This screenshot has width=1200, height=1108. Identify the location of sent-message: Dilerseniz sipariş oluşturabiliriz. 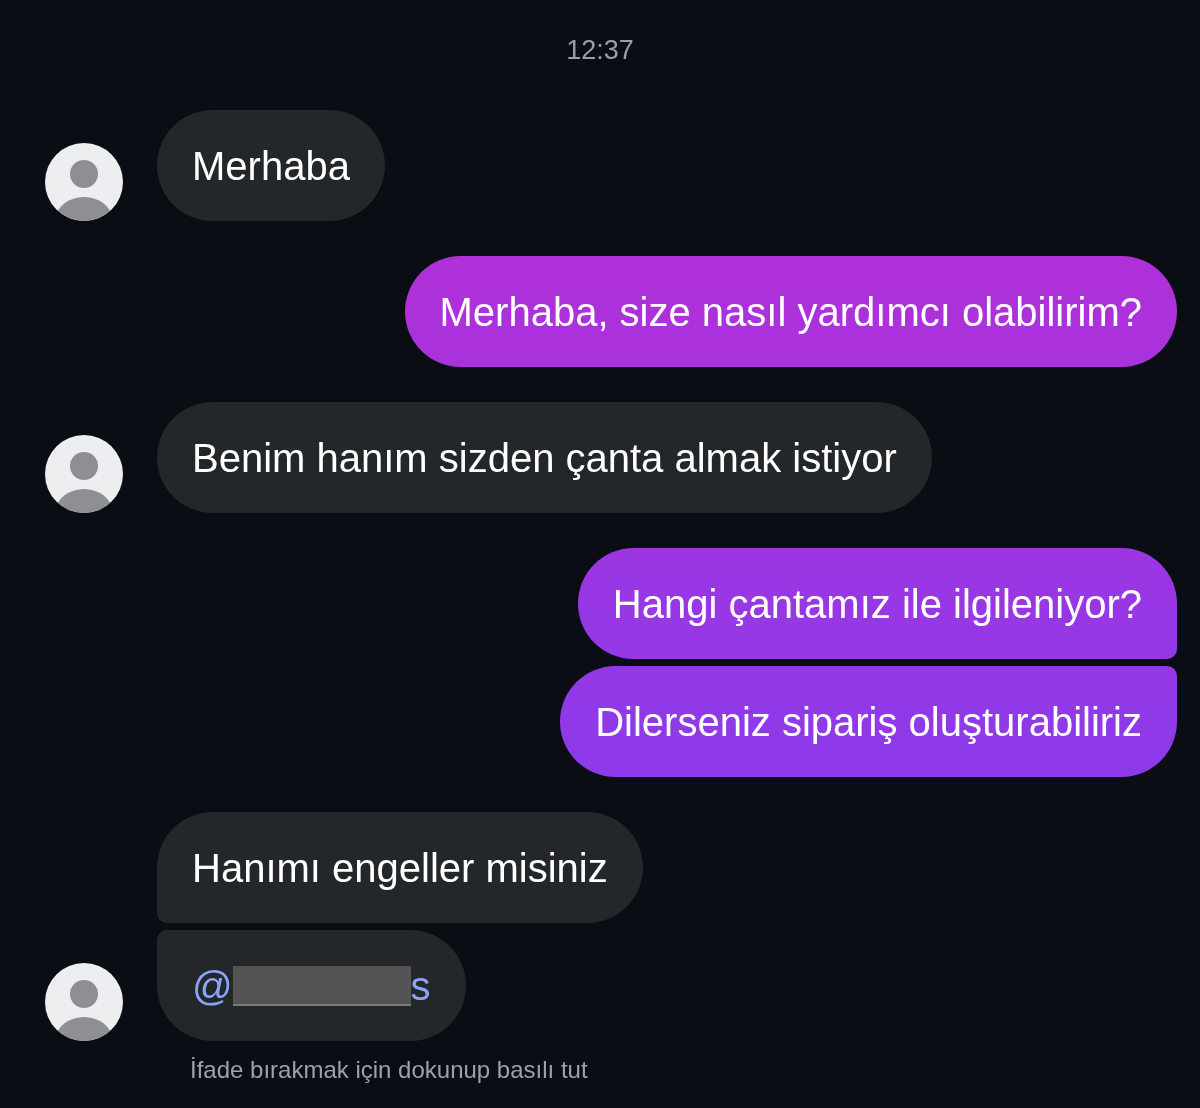
(868, 721).